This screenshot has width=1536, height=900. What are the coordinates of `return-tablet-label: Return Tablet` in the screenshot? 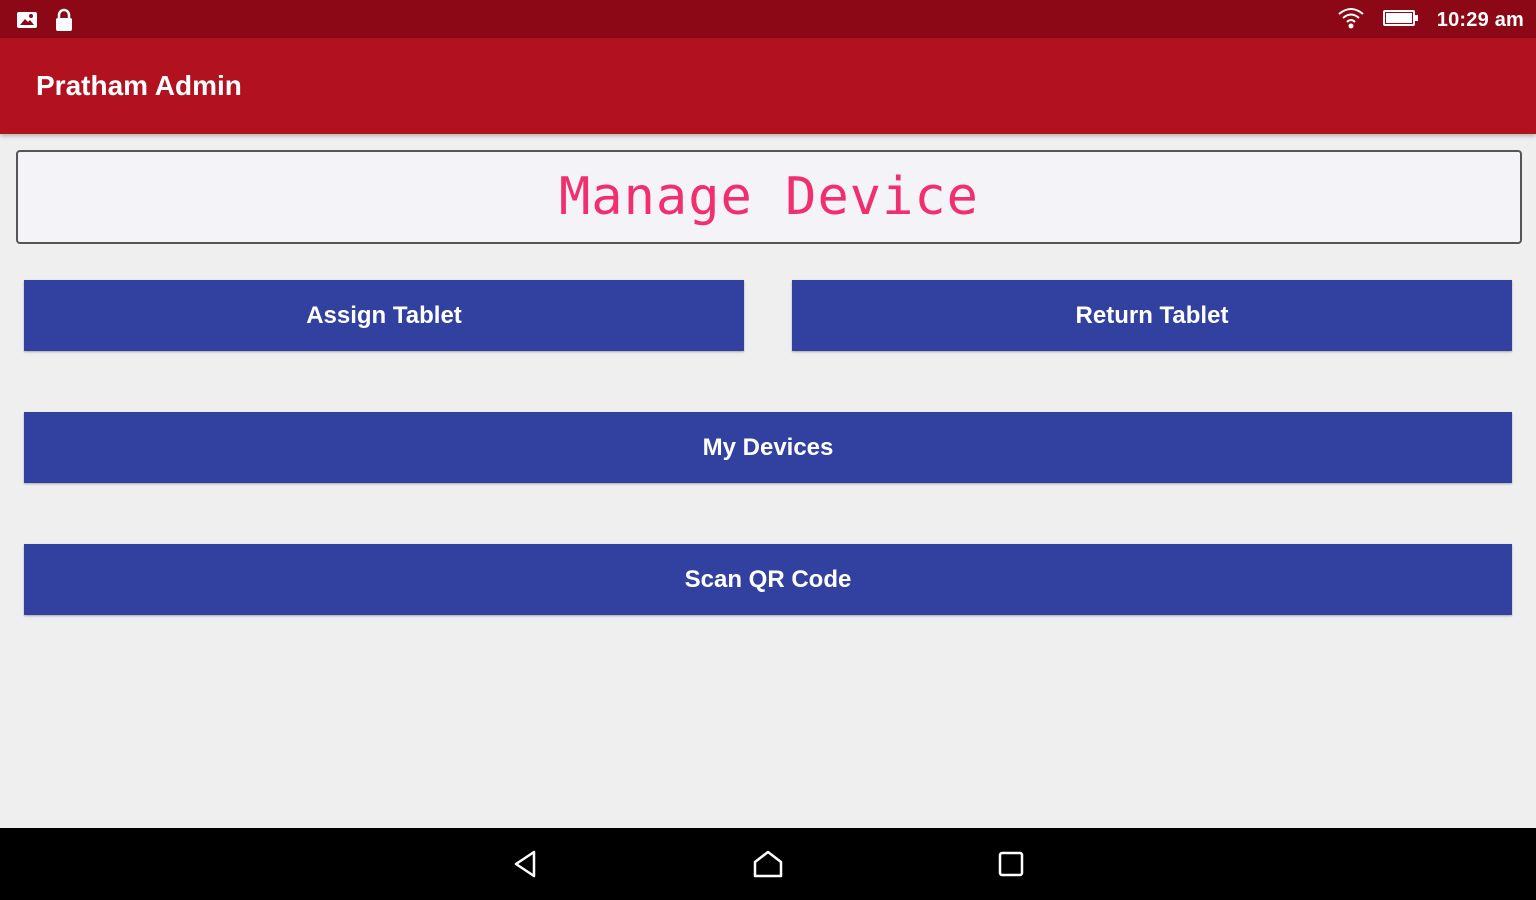 It's located at (1152, 315).